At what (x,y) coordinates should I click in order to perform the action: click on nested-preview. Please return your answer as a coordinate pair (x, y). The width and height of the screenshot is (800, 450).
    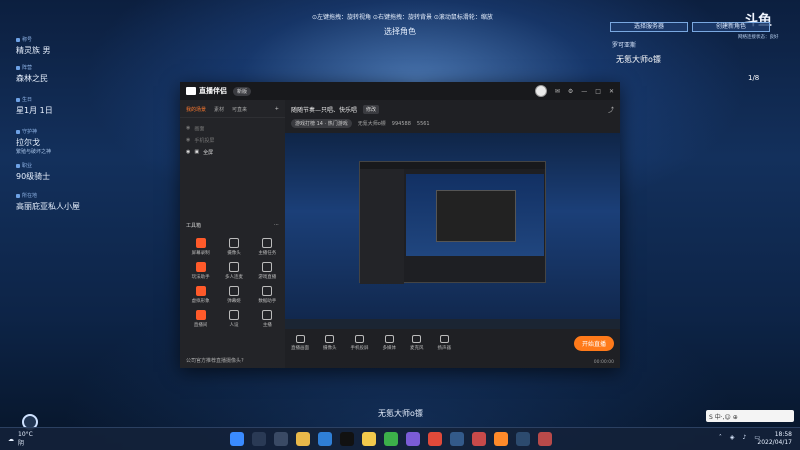
    Looking at the image, I should click on (475, 215).